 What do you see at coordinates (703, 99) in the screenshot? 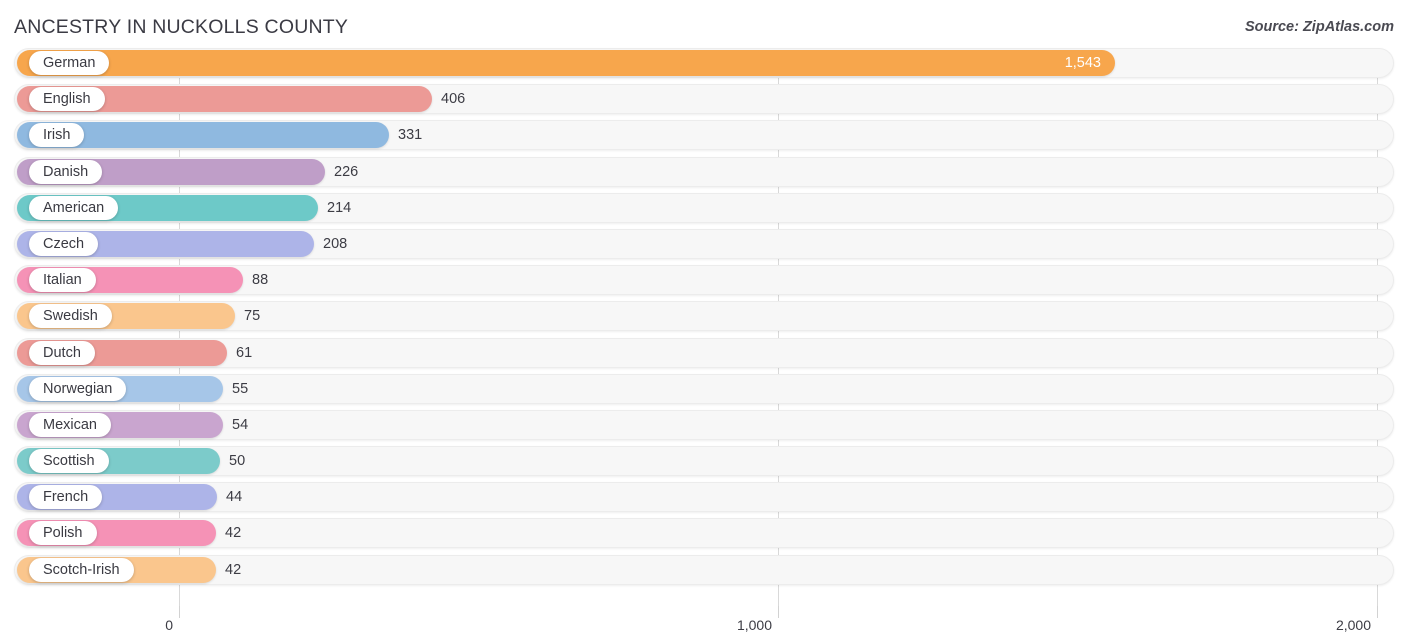
I see `bar-row: 406 English` at bounding box center [703, 99].